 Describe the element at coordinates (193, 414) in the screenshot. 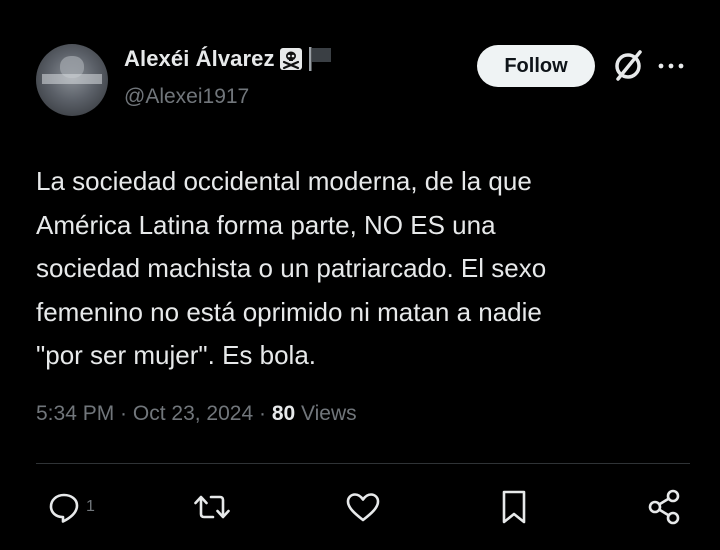

I see `tweet-date: Oct 23, 2024` at that location.